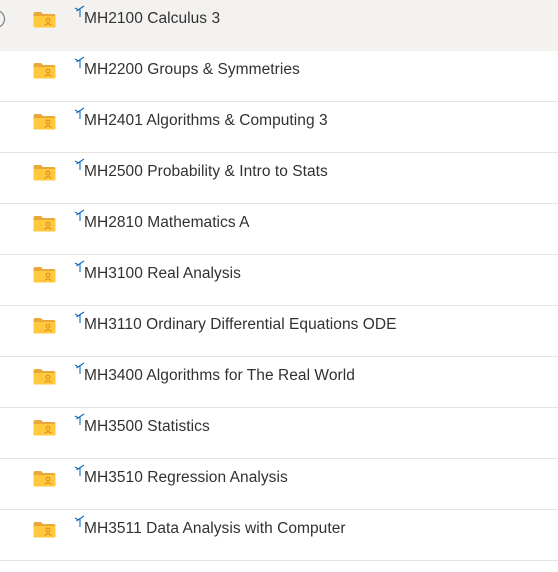 This screenshot has width=558, height=572. Describe the element at coordinates (2, 19) in the screenshot. I see `row-select-checkbox` at that location.